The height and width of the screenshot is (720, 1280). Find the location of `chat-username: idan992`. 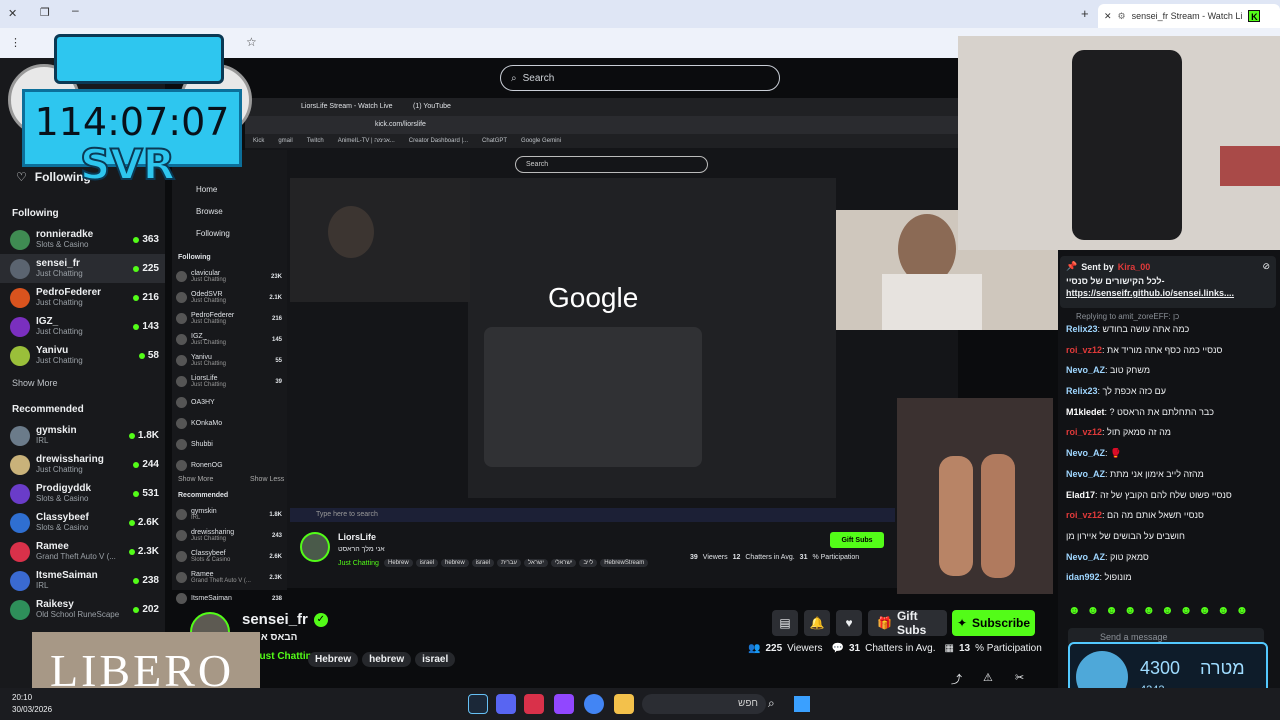

chat-username: idan992 is located at coordinates (1083, 577).